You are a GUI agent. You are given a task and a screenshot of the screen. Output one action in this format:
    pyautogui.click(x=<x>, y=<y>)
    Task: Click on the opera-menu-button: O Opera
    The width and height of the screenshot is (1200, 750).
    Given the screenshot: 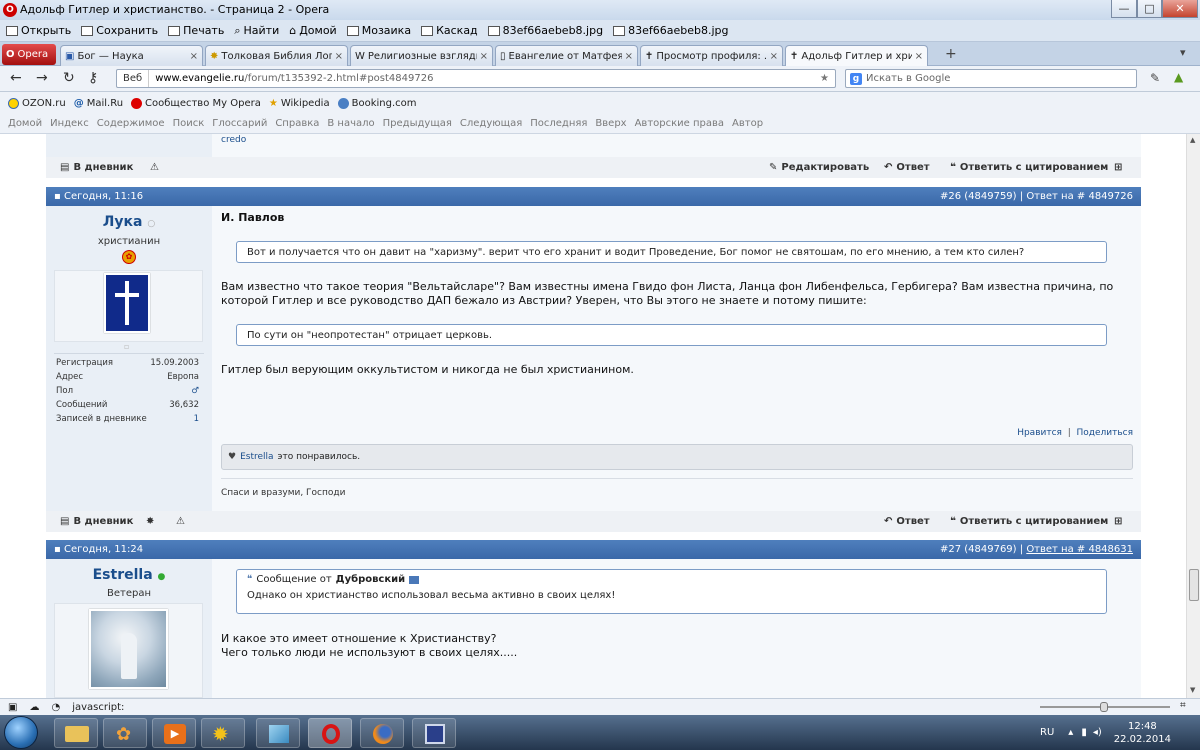 What is the action you would take?
    pyautogui.click(x=29, y=54)
    